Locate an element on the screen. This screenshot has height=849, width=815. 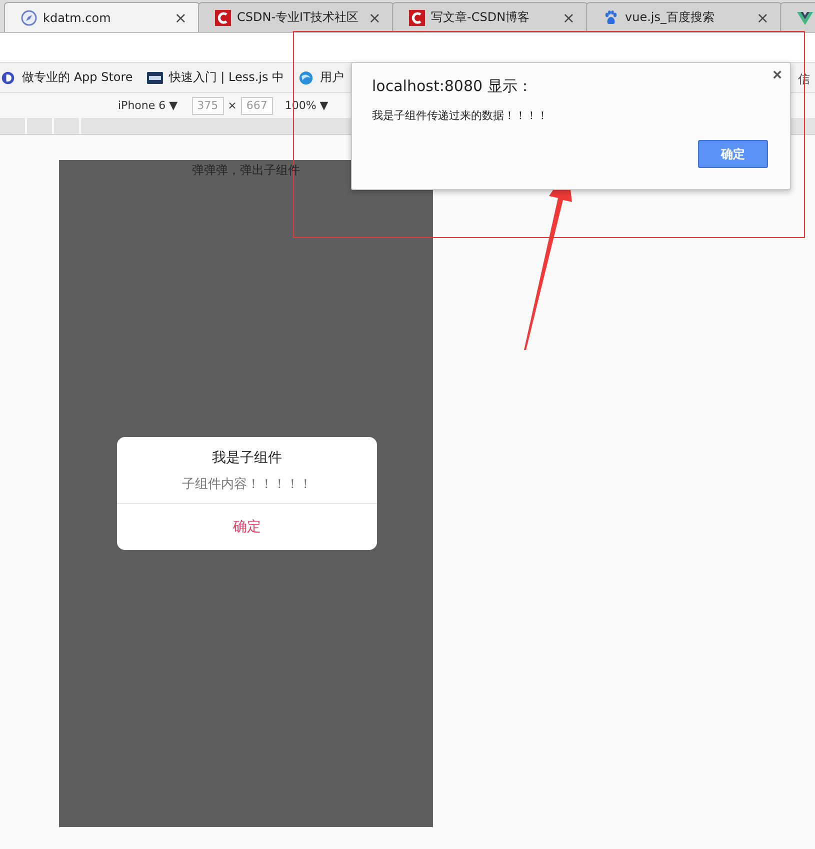
times-sign: × is located at coordinates (232, 105).